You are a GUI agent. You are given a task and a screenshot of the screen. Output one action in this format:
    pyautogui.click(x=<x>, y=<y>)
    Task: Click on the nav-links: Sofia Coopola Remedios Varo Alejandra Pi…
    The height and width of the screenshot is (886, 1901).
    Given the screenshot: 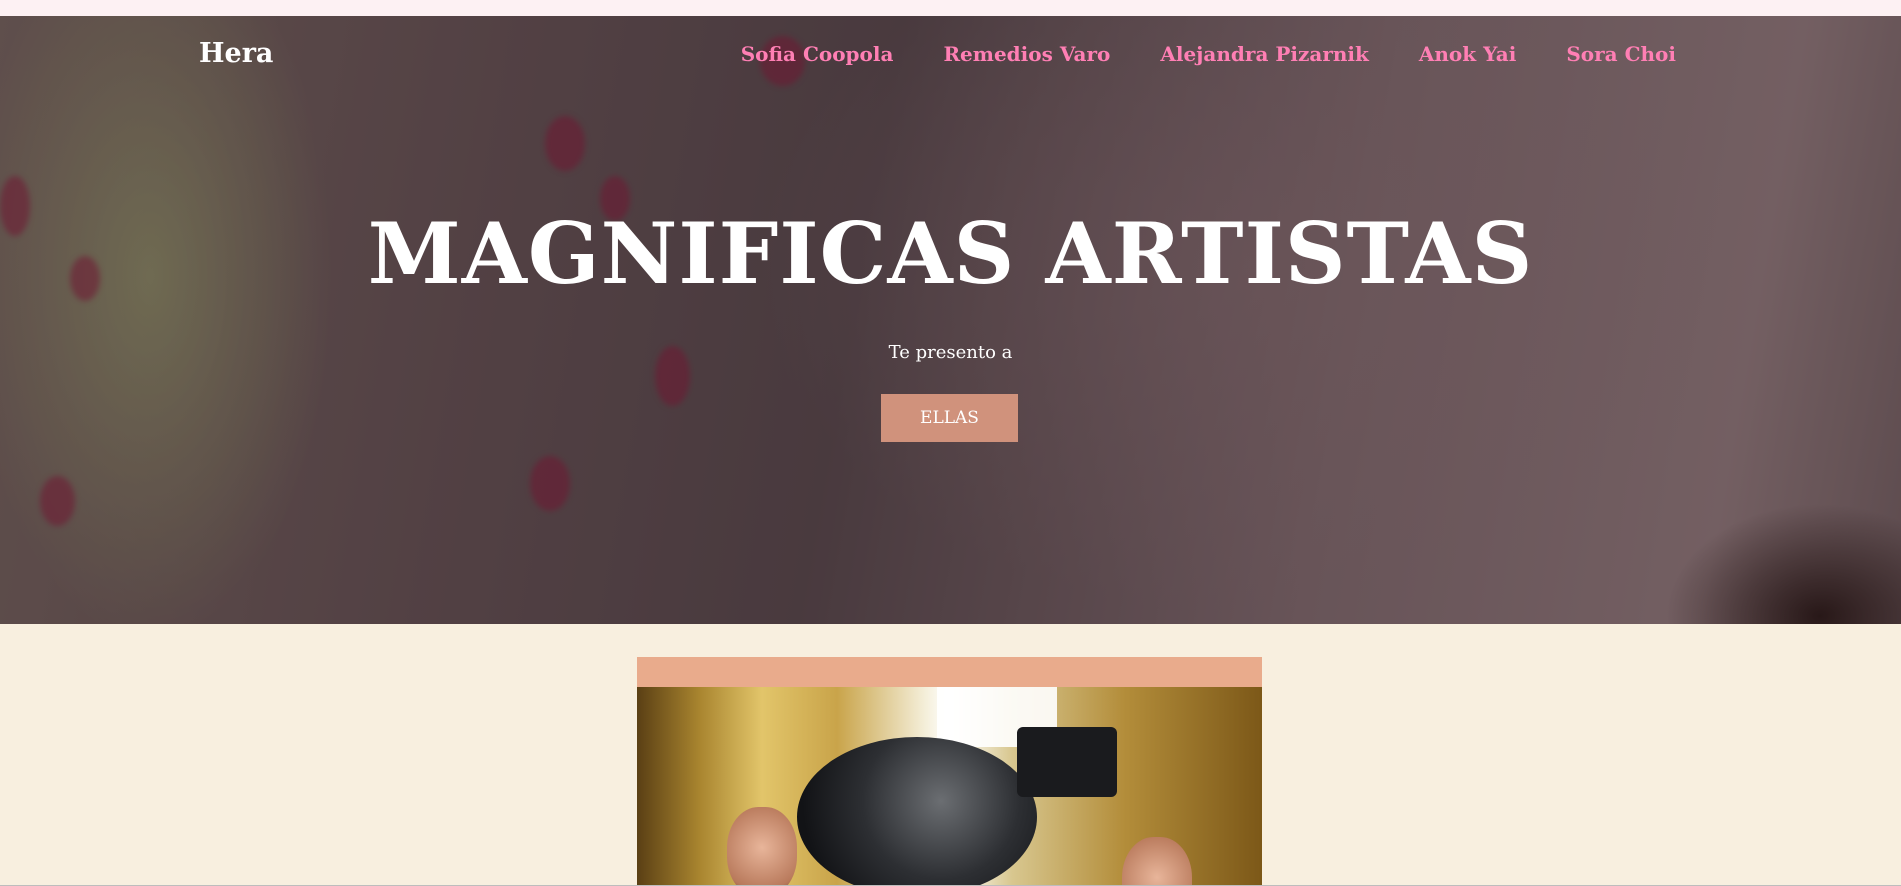 What is the action you would take?
    pyautogui.click(x=1208, y=54)
    